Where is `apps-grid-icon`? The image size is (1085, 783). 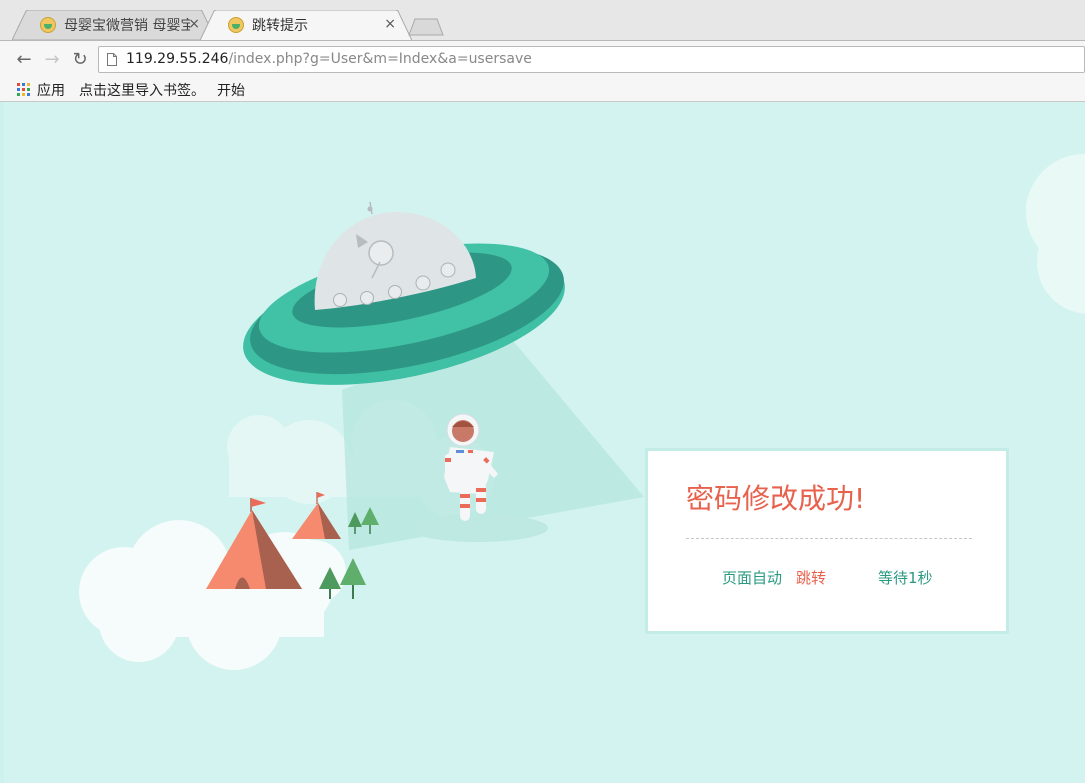
apps-grid-icon is located at coordinates (24, 90).